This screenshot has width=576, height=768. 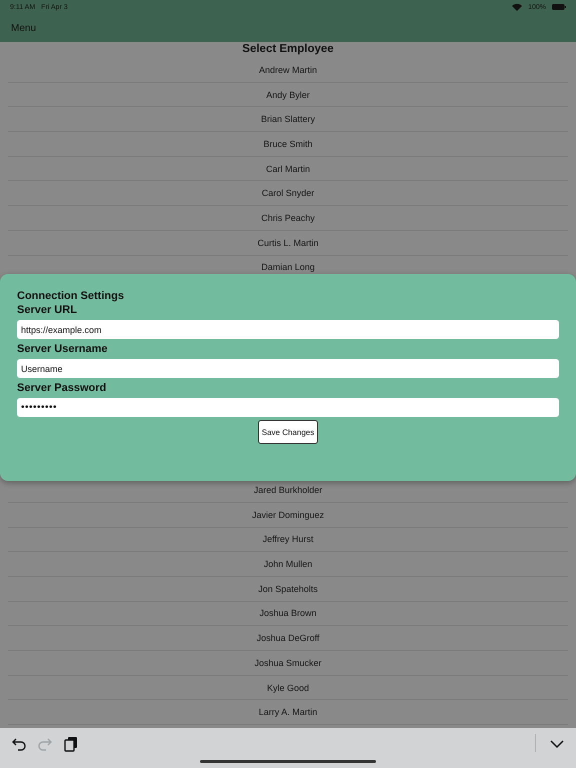 What do you see at coordinates (288, 564) in the screenshot?
I see `employee-row: John Mullen` at bounding box center [288, 564].